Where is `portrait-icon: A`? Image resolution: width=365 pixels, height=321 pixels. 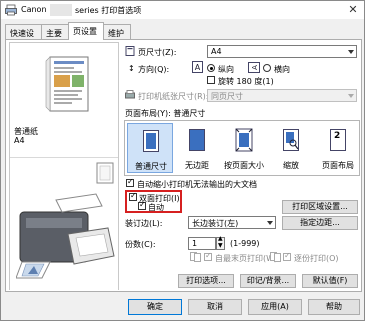
portrait-icon: A is located at coordinates (197, 67).